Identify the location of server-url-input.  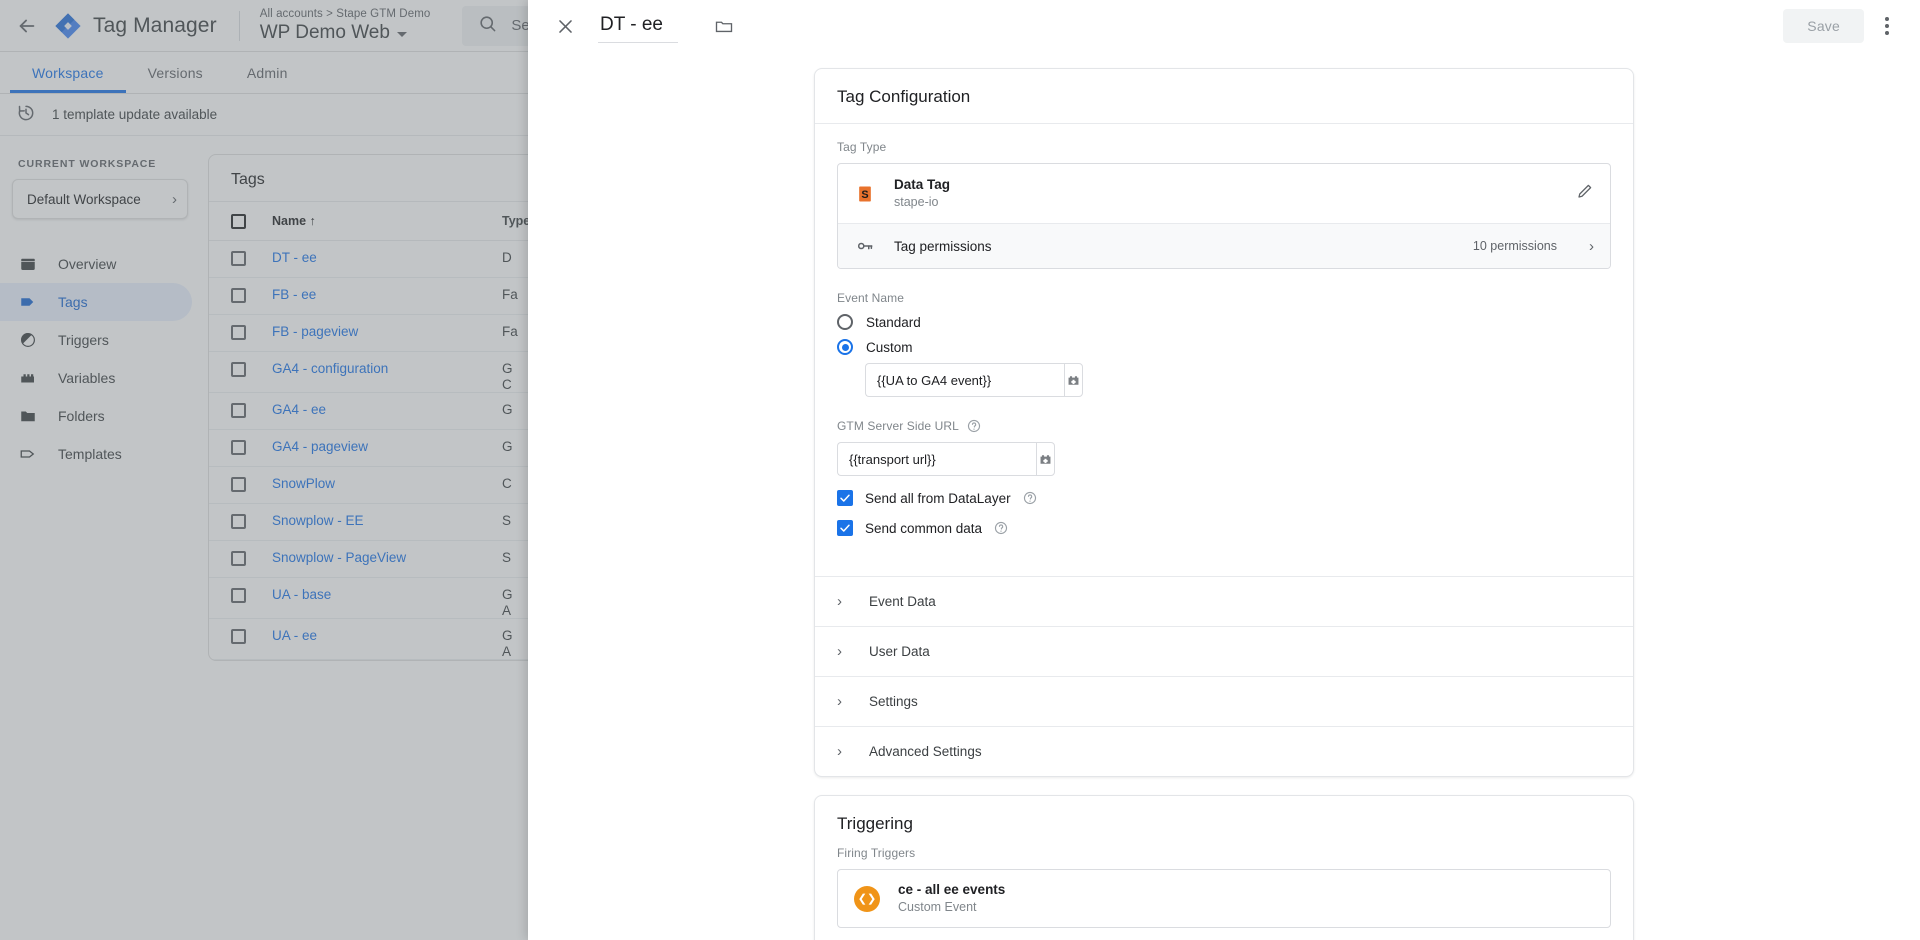
(936, 459).